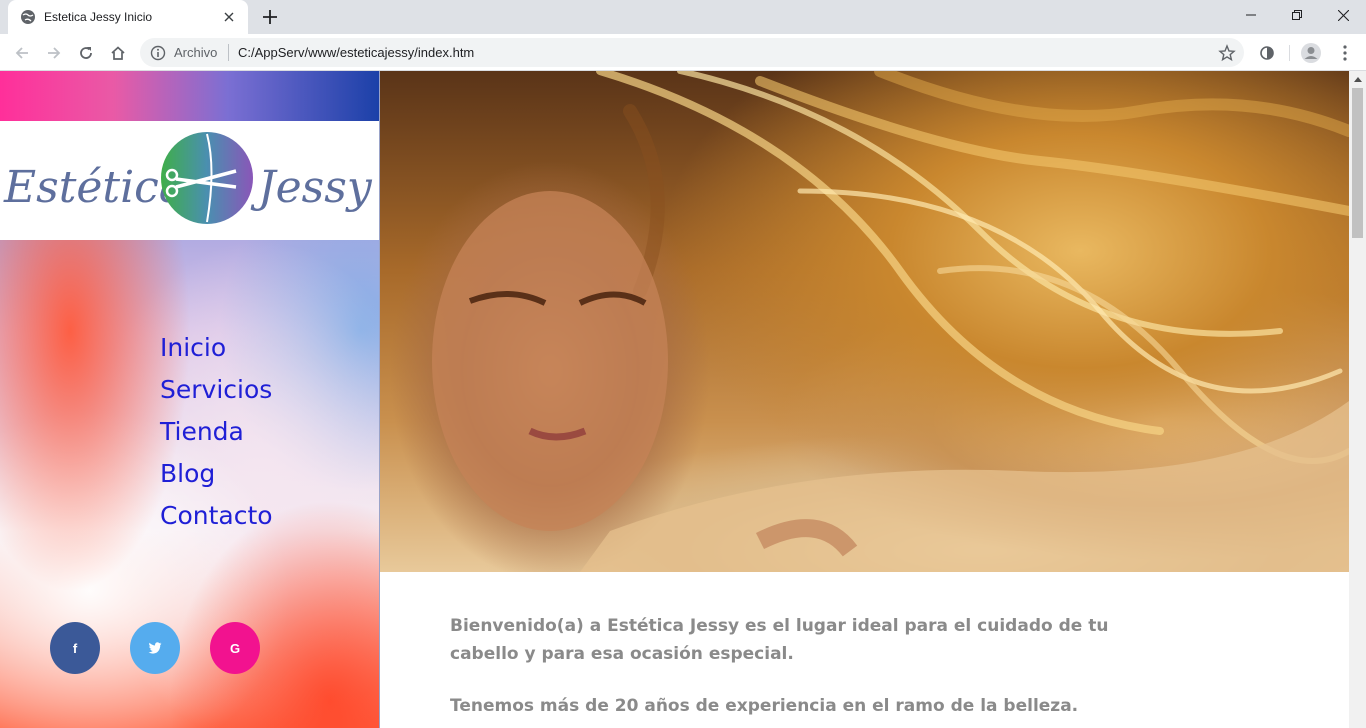  I want to click on window-minimize-button, so click(1251, 15).